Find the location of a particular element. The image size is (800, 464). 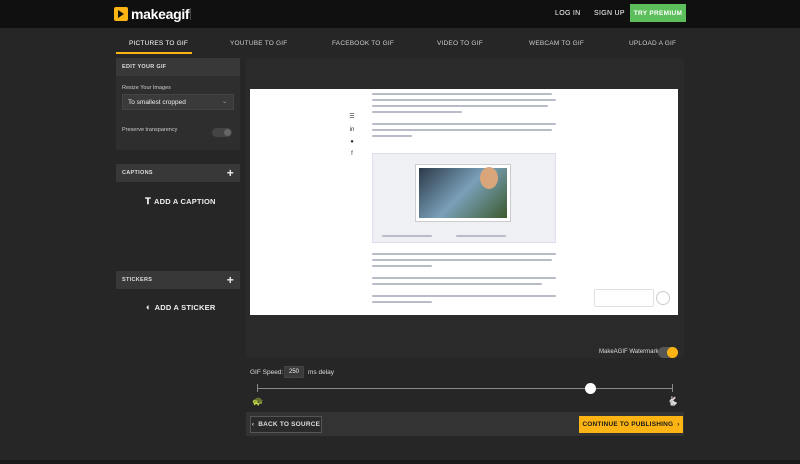

chevron-right-icon: › is located at coordinates (678, 424).